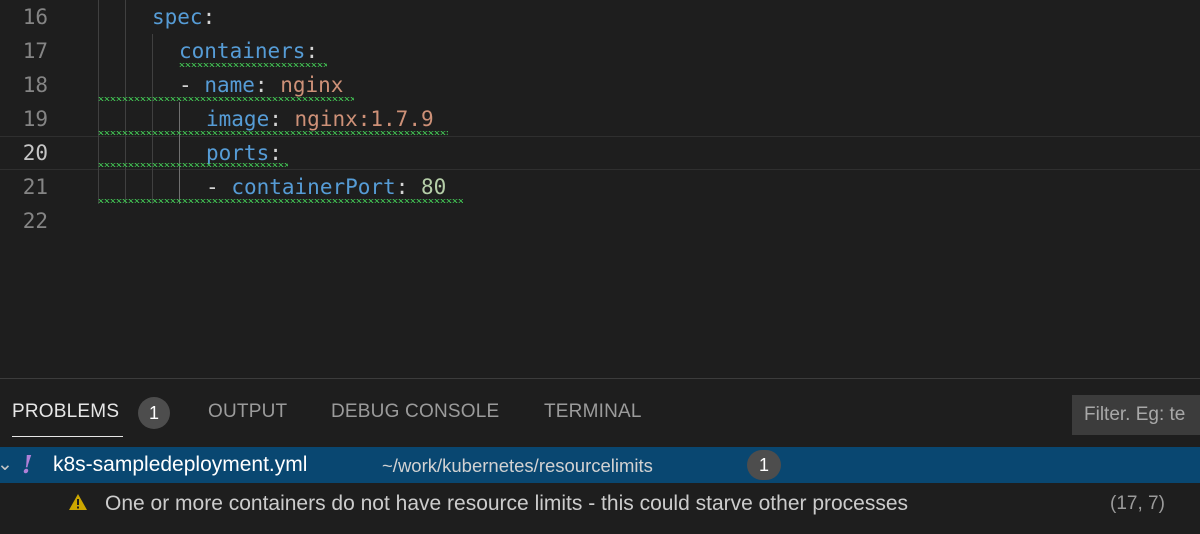 This screenshot has height=534, width=1200. Describe the element at coordinates (35, 85) in the screenshot. I see `line-number: 18` at that location.